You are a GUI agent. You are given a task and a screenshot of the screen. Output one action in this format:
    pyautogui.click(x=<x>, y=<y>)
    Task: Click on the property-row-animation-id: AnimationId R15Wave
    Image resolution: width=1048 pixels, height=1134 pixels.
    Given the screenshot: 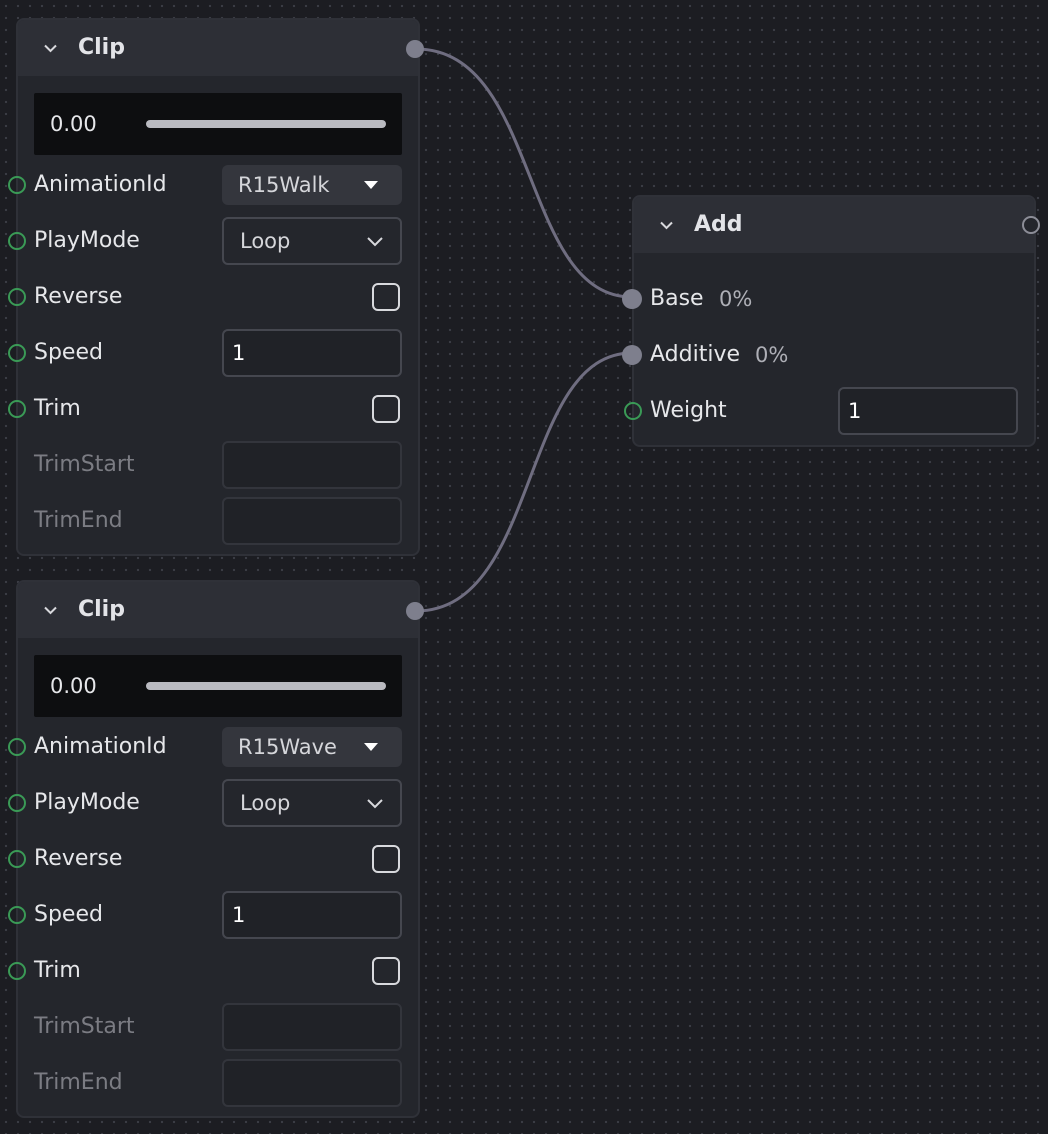 What is the action you would take?
    pyautogui.click(x=213, y=747)
    